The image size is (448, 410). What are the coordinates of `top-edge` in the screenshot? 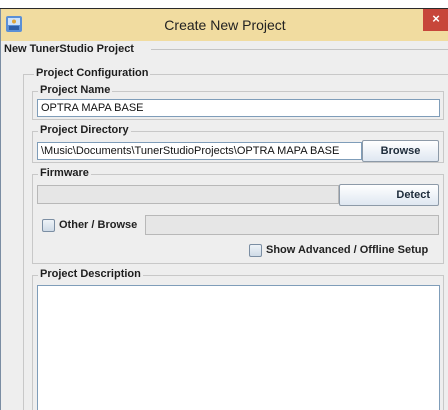 It's located at (224, 4).